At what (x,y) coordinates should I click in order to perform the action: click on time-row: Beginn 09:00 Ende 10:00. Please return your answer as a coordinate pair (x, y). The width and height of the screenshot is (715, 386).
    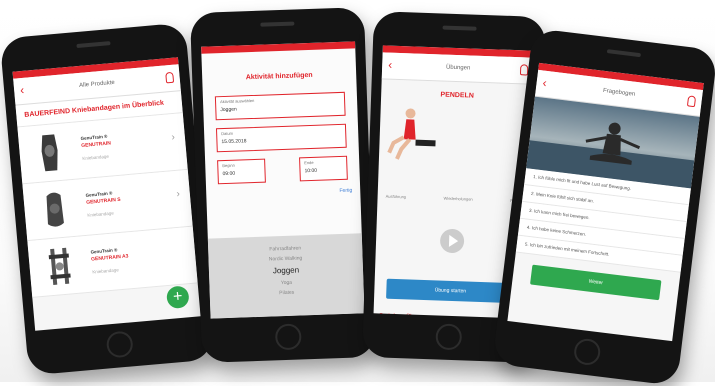
    Looking at the image, I should click on (282, 170).